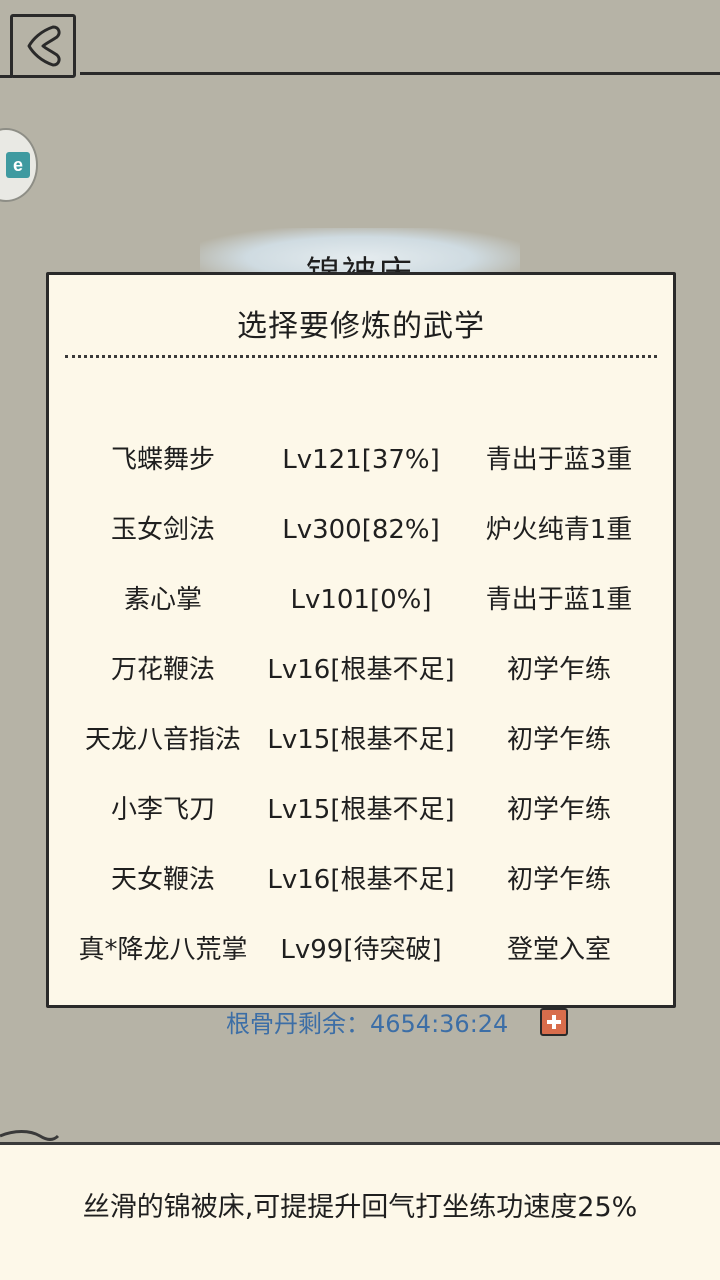  Describe the element at coordinates (6, 76) in the screenshot. I see `top-border-left` at that location.